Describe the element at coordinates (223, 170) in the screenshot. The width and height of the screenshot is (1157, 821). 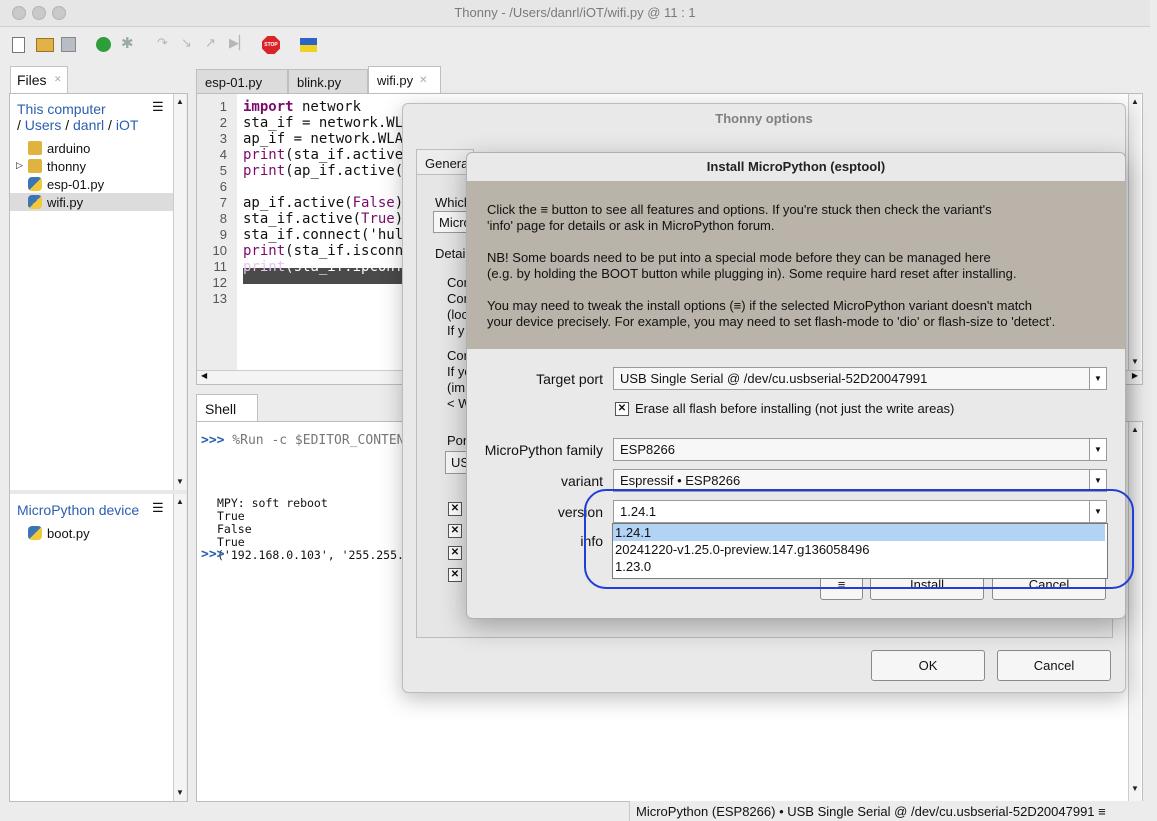
I see `line-number: 5` at that location.